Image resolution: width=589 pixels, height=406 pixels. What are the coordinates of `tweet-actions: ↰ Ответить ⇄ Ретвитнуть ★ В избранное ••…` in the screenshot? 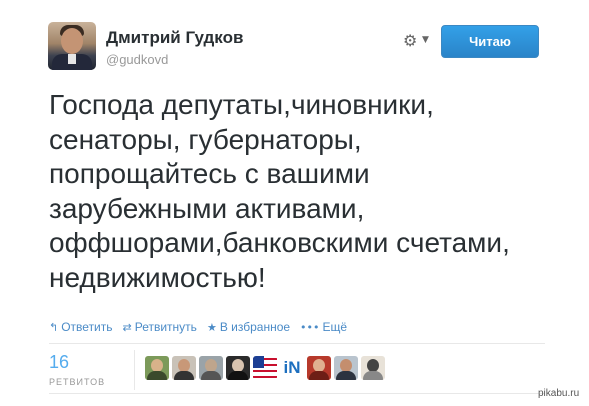 It's located at (198, 327).